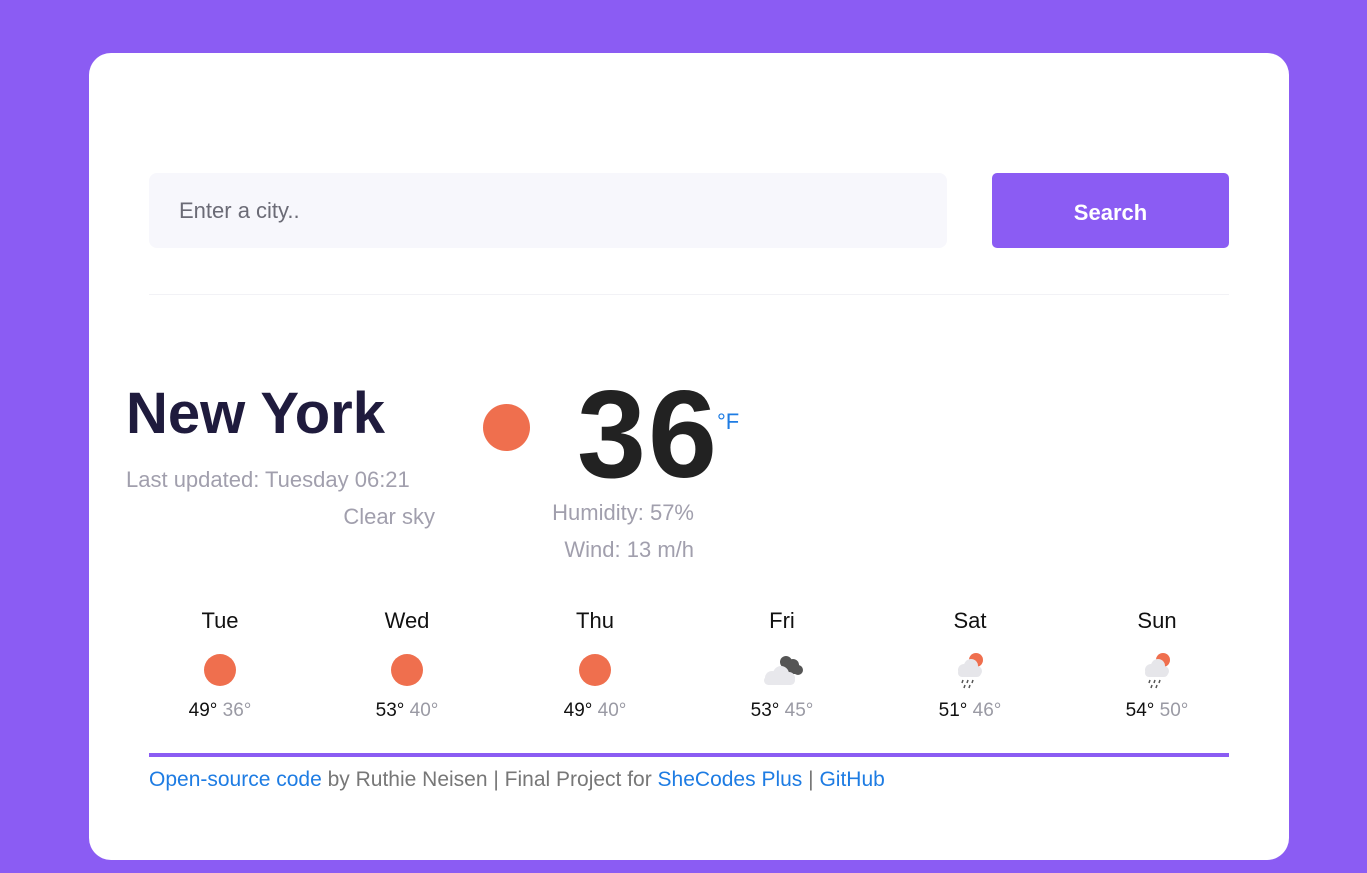  I want to click on broken-clouds-icon, so click(782, 670).